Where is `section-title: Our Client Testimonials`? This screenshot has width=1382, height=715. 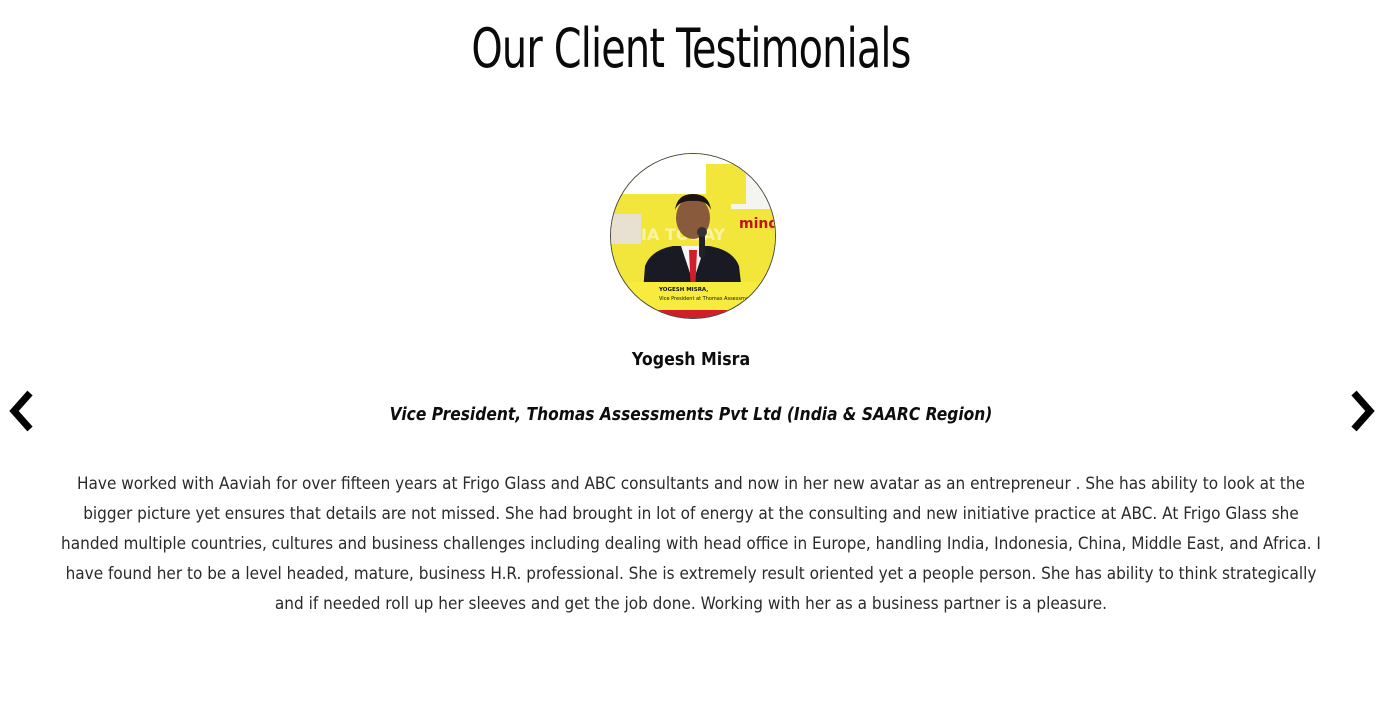 section-title: Our Client Testimonials is located at coordinates (691, 48).